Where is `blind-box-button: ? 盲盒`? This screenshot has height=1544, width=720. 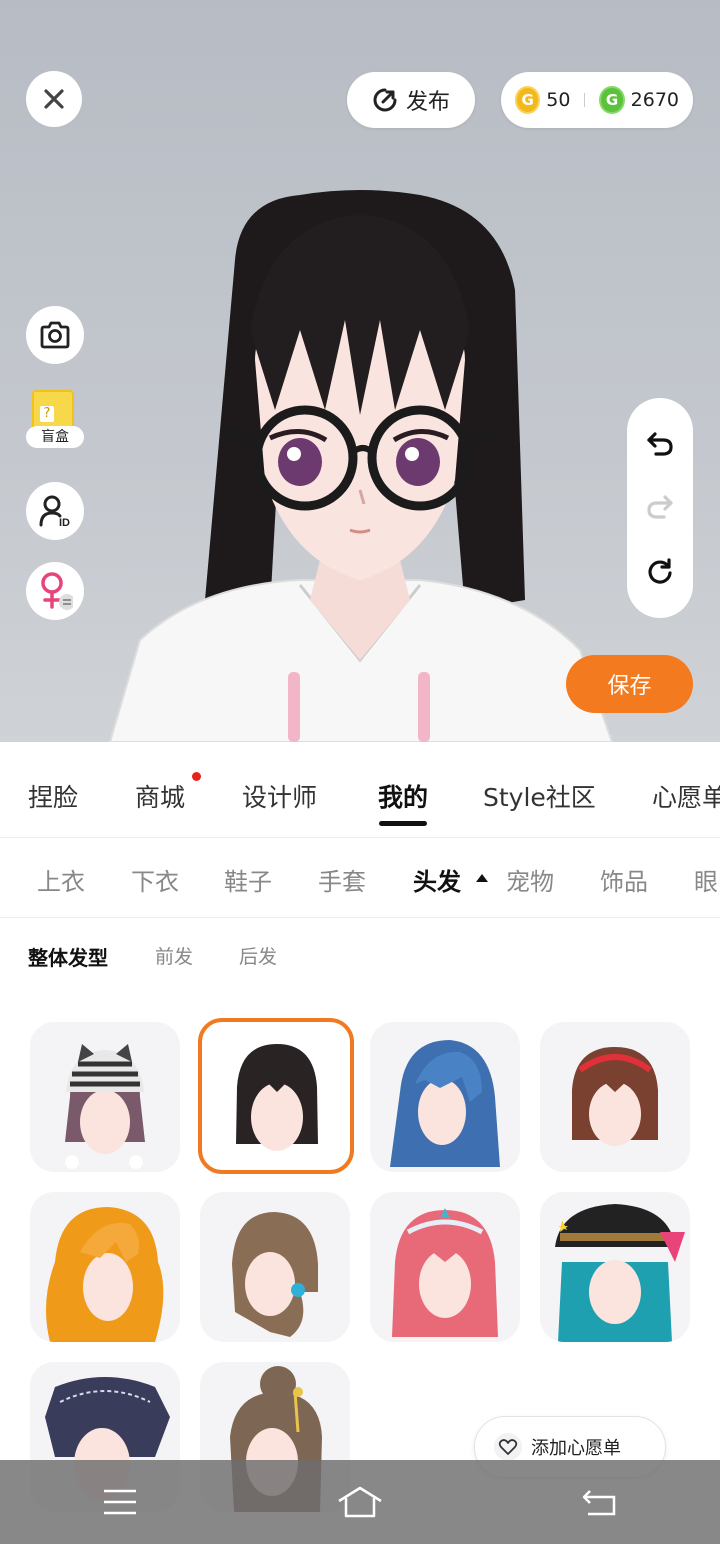
blind-box-button: ? 盲盒 is located at coordinates (56, 425).